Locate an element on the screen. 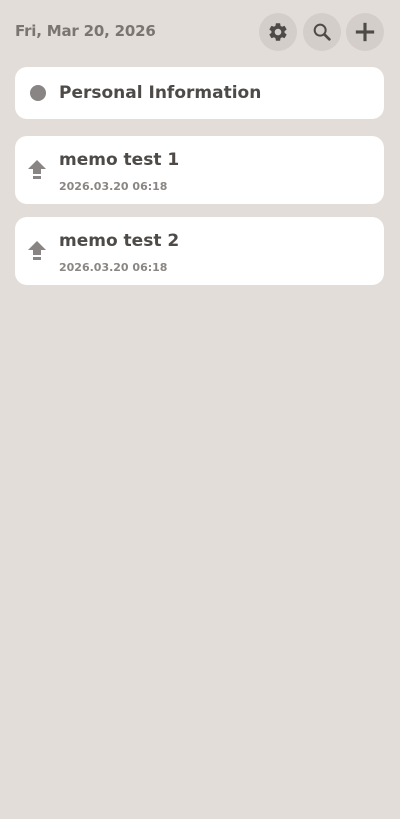 The height and width of the screenshot is (819, 400). memo-title: memo test 1 is located at coordinates (119, 160).